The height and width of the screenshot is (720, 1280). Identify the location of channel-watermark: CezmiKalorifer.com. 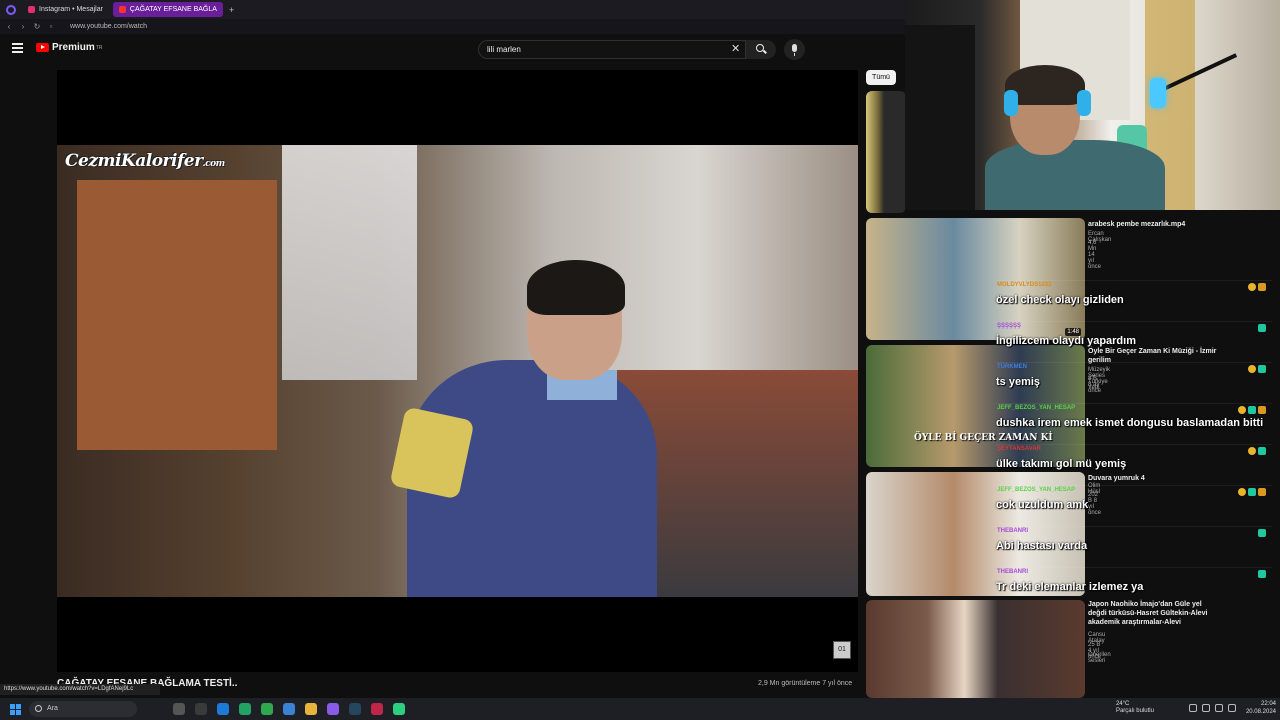
(145, 161).